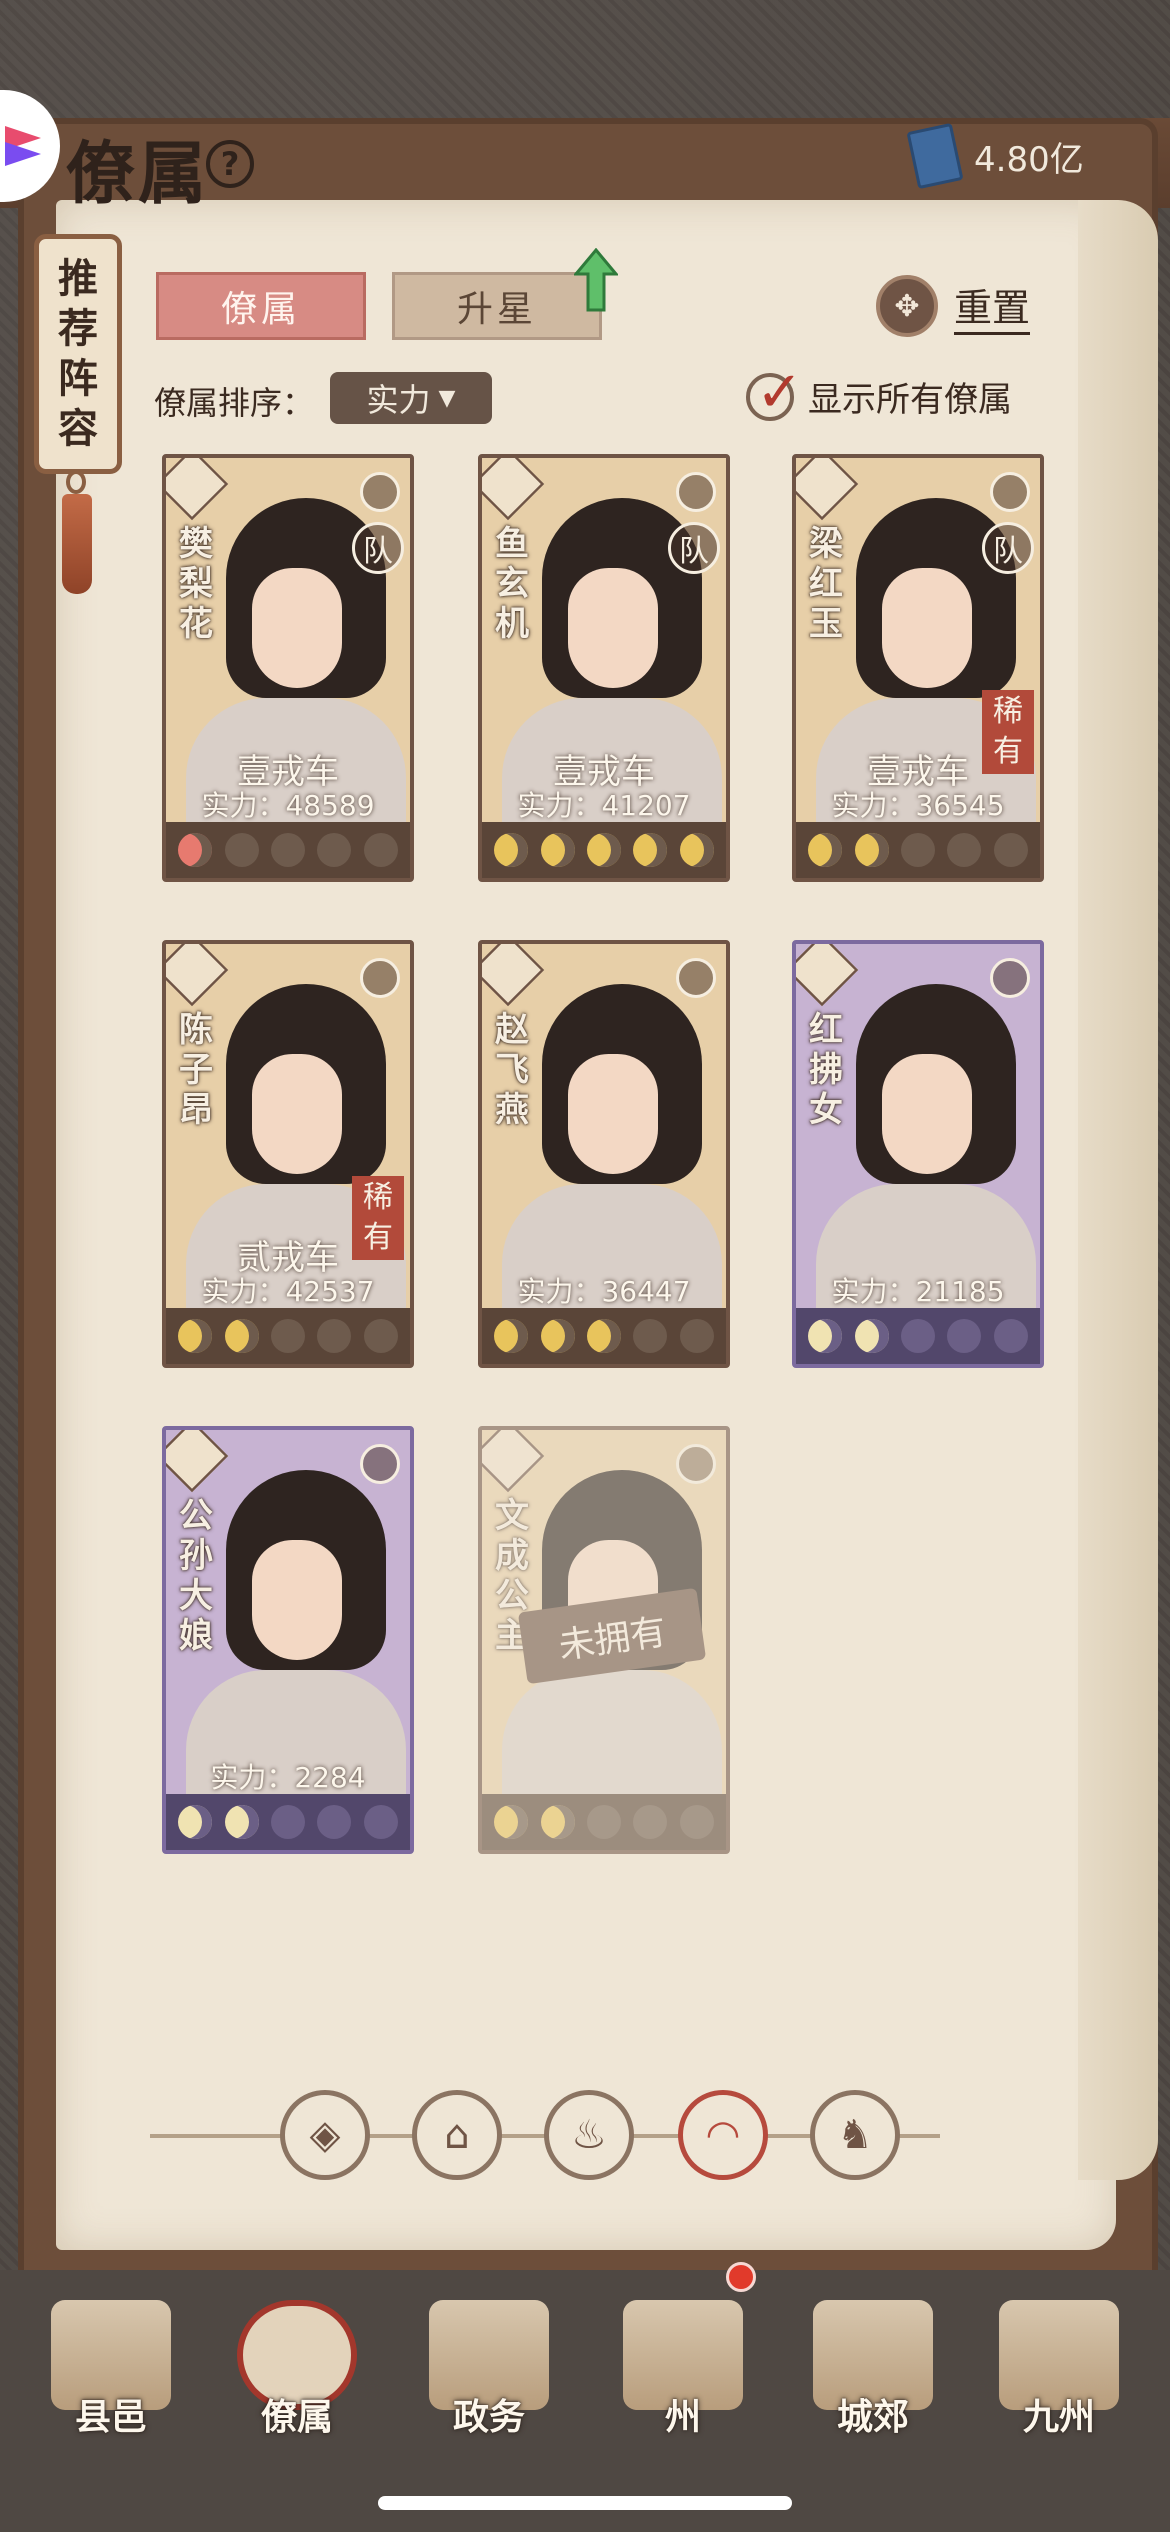 The image size is (1170, 2532). What do you see at coordinates (512, 1030) in the screenshot?
I see `name-char: 赵` at bounding box center [512, 1030].